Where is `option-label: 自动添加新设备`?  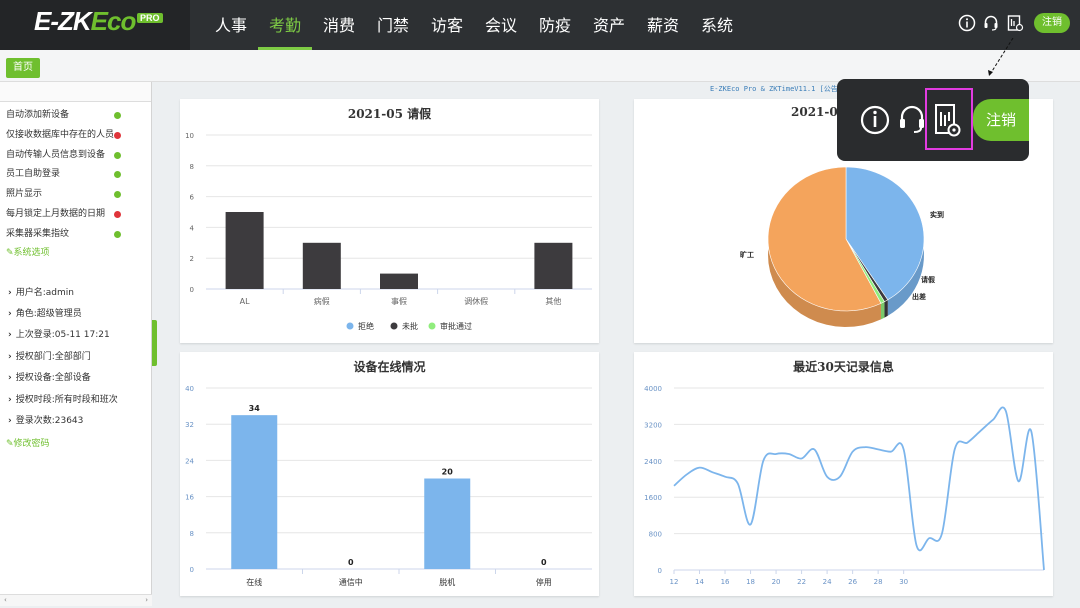
option-label: 自动添加新设备 is located at coordinates (38, 115).